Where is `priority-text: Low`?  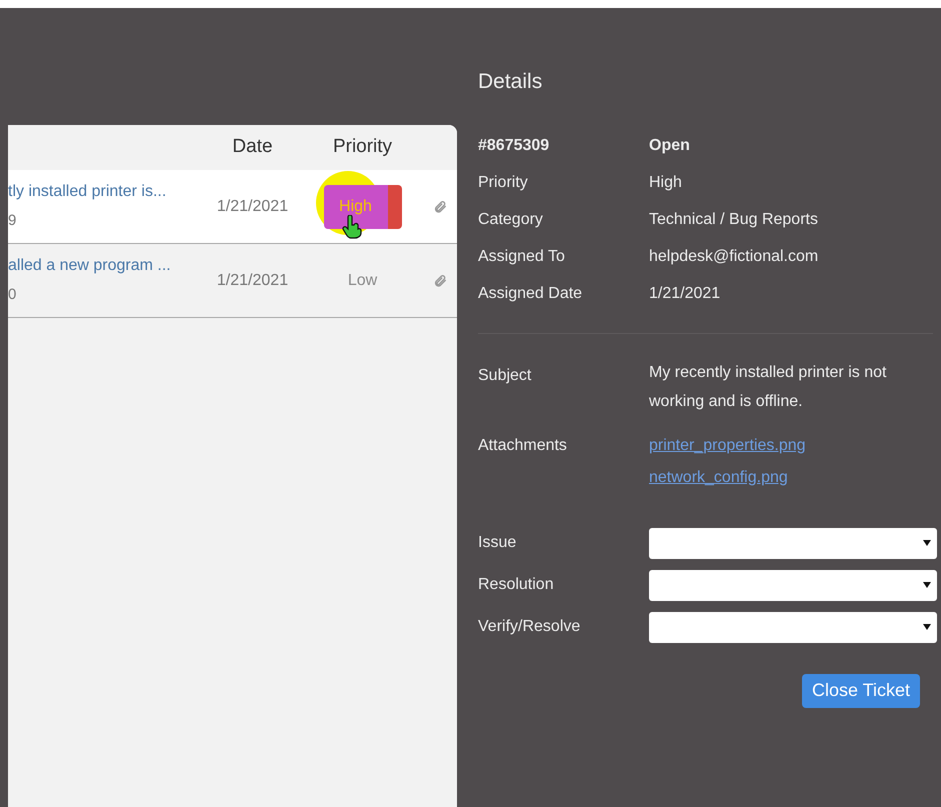
priority-text: Low is located at coordinates (363, 280).